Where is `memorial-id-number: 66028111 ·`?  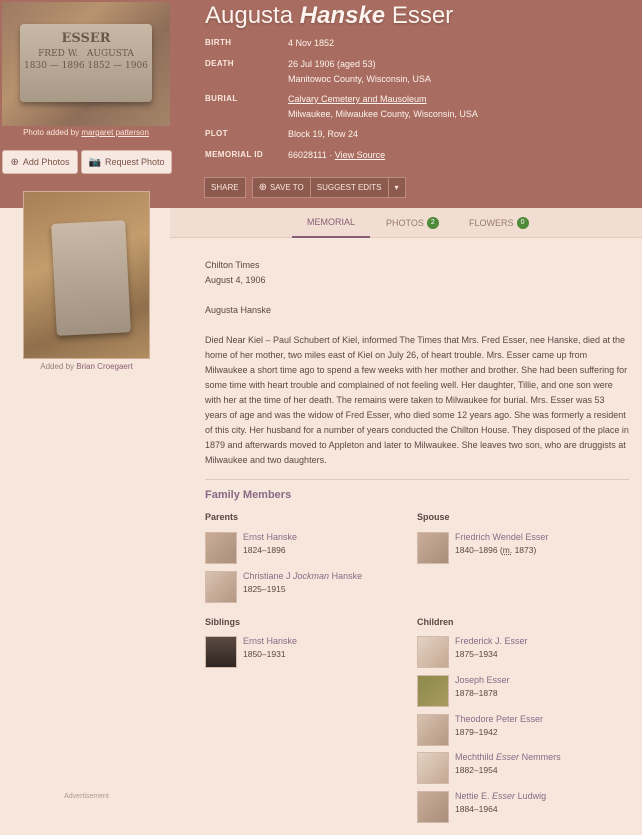 memorial-id-number: 66028111 · is located at coordinates (310, 155).